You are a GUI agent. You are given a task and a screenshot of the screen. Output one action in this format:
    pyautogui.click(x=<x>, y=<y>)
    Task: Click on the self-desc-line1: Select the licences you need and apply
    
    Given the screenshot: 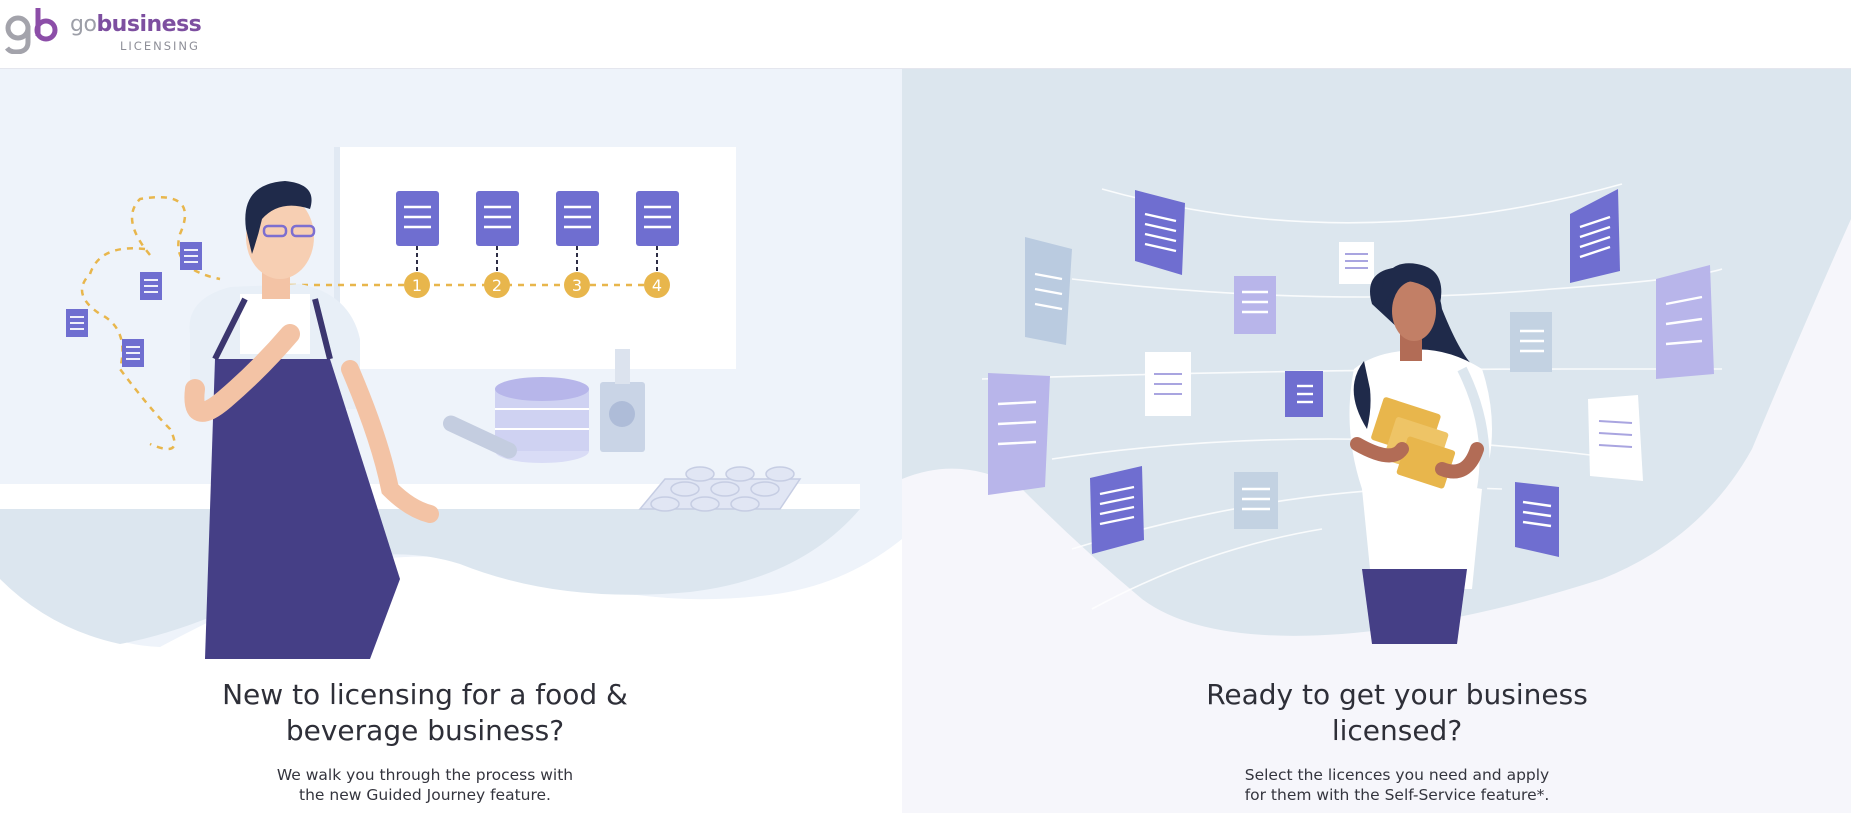 What is the action you would take?
    pyautogui.click(x=1397, y=775)
    